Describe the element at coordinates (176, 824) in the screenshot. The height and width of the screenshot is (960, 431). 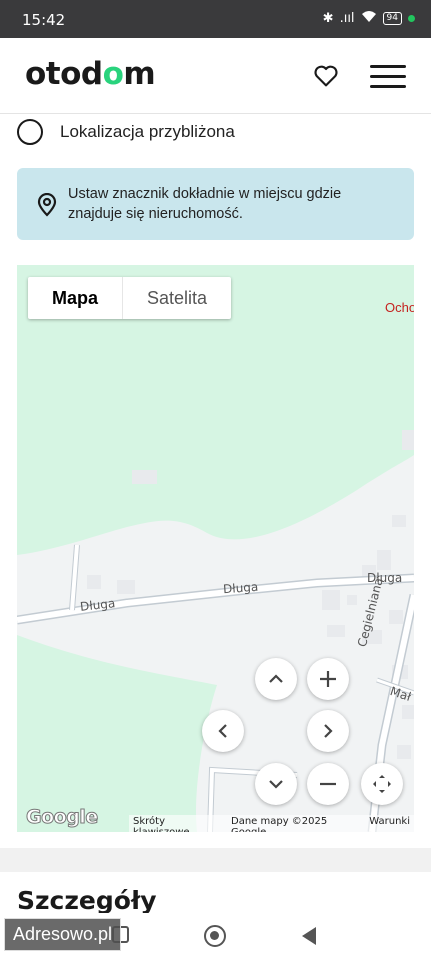
I see `keyboard-shortcuts-link: Skróty klawiszowe` at that location.